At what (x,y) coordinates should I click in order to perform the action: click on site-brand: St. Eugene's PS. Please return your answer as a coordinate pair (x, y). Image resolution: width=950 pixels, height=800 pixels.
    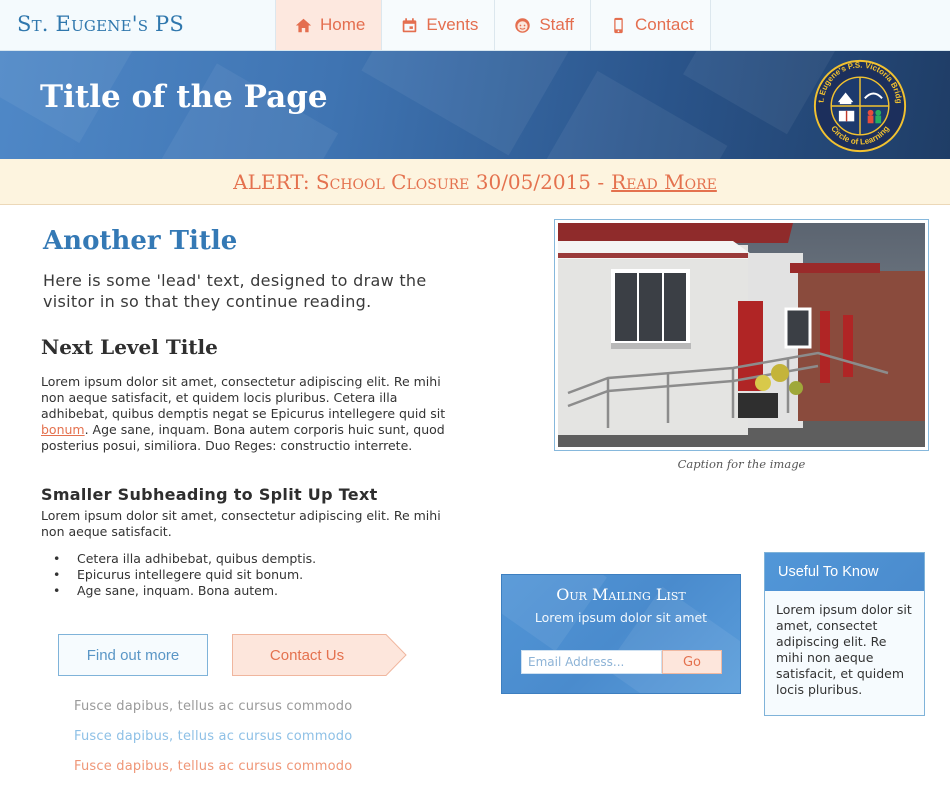
    Looking at the image, I should click on (100, 24).